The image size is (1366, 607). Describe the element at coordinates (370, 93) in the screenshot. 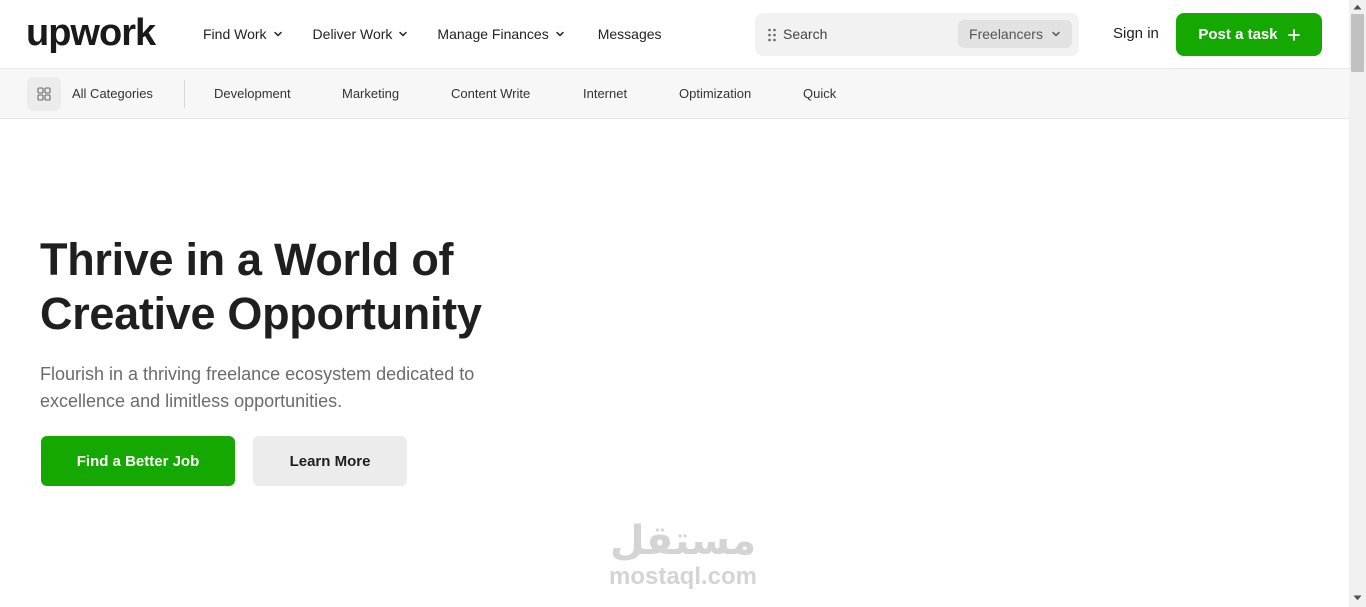

I see `category-marketing: Marketing` at that location.